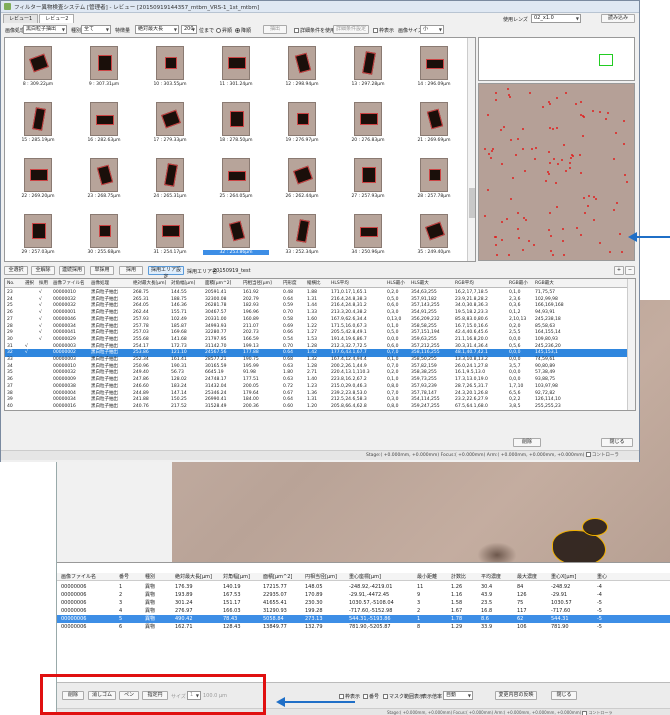 The width and height of the screenshot is (670, 715). Describe the element at coordinates (527, 442) in the screenshot. I see `front-delete-button: 削除` at that location.